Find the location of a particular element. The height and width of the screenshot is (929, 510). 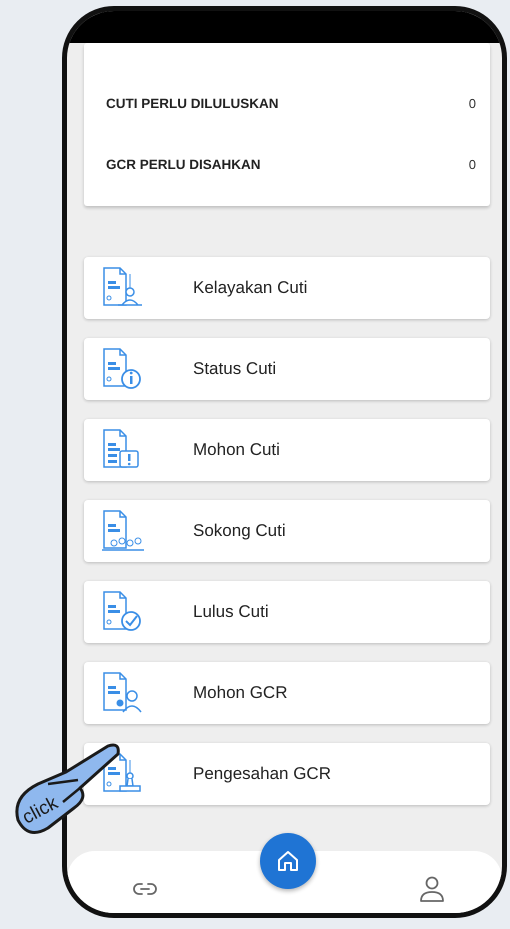

menu-item: Kelayakan Cuti is located at coordinates (287, 288).